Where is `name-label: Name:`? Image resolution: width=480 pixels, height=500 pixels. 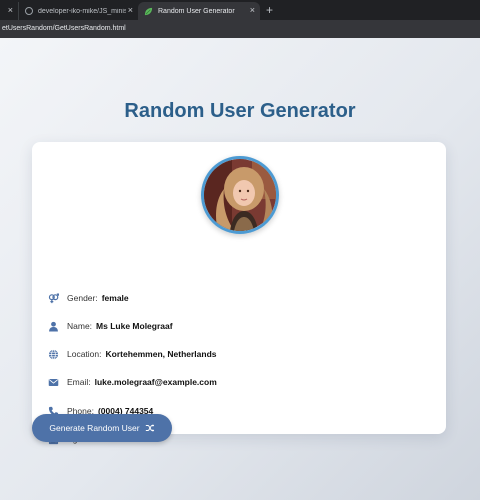
name-label: Name: is located at coordinates (80, 326).